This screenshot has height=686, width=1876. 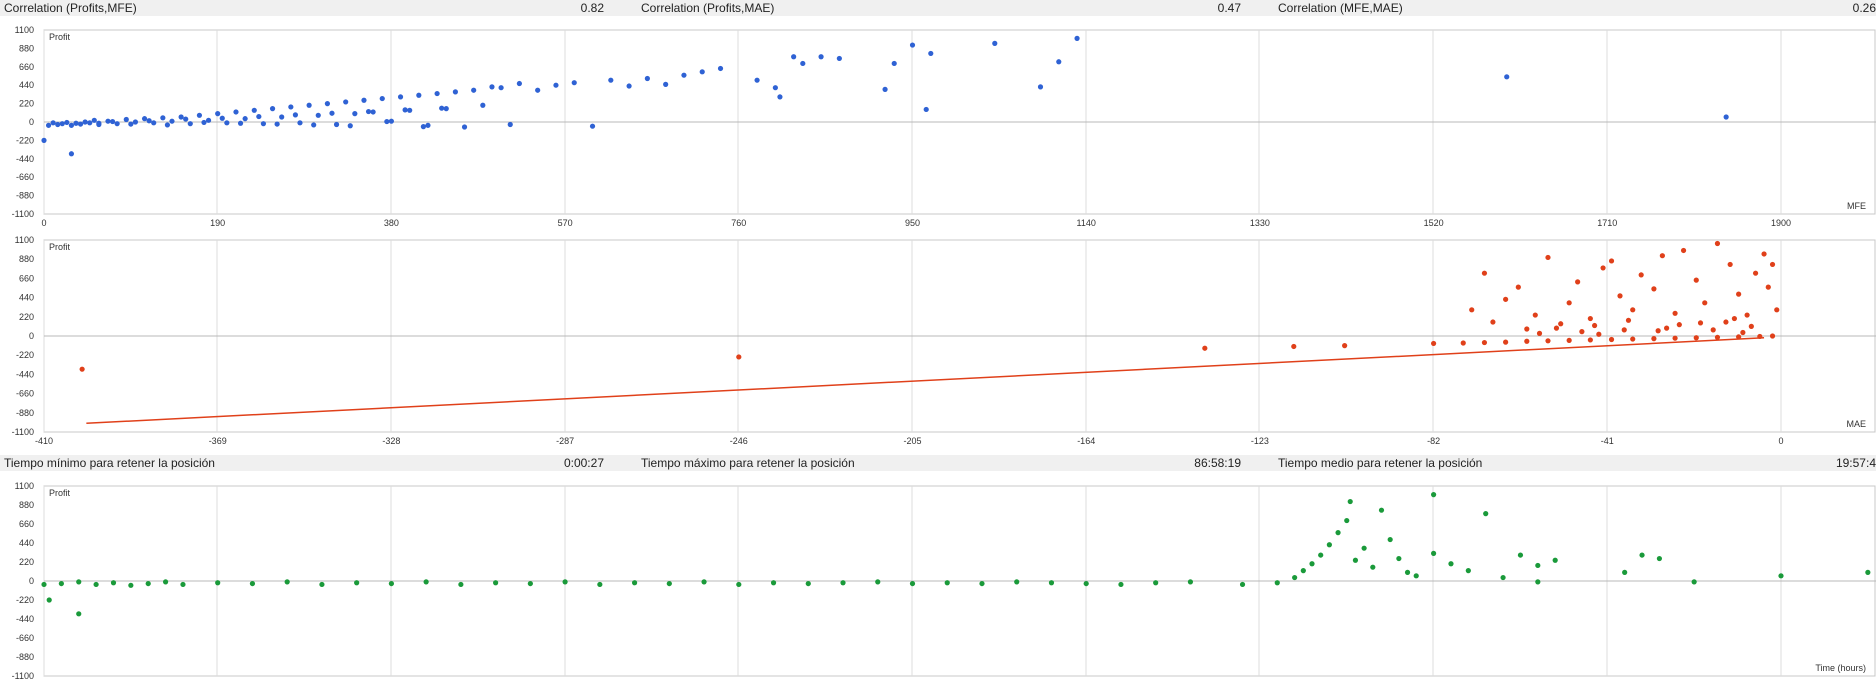 I want to click on x-tick-label: -82, so click(x=1433, y=441).